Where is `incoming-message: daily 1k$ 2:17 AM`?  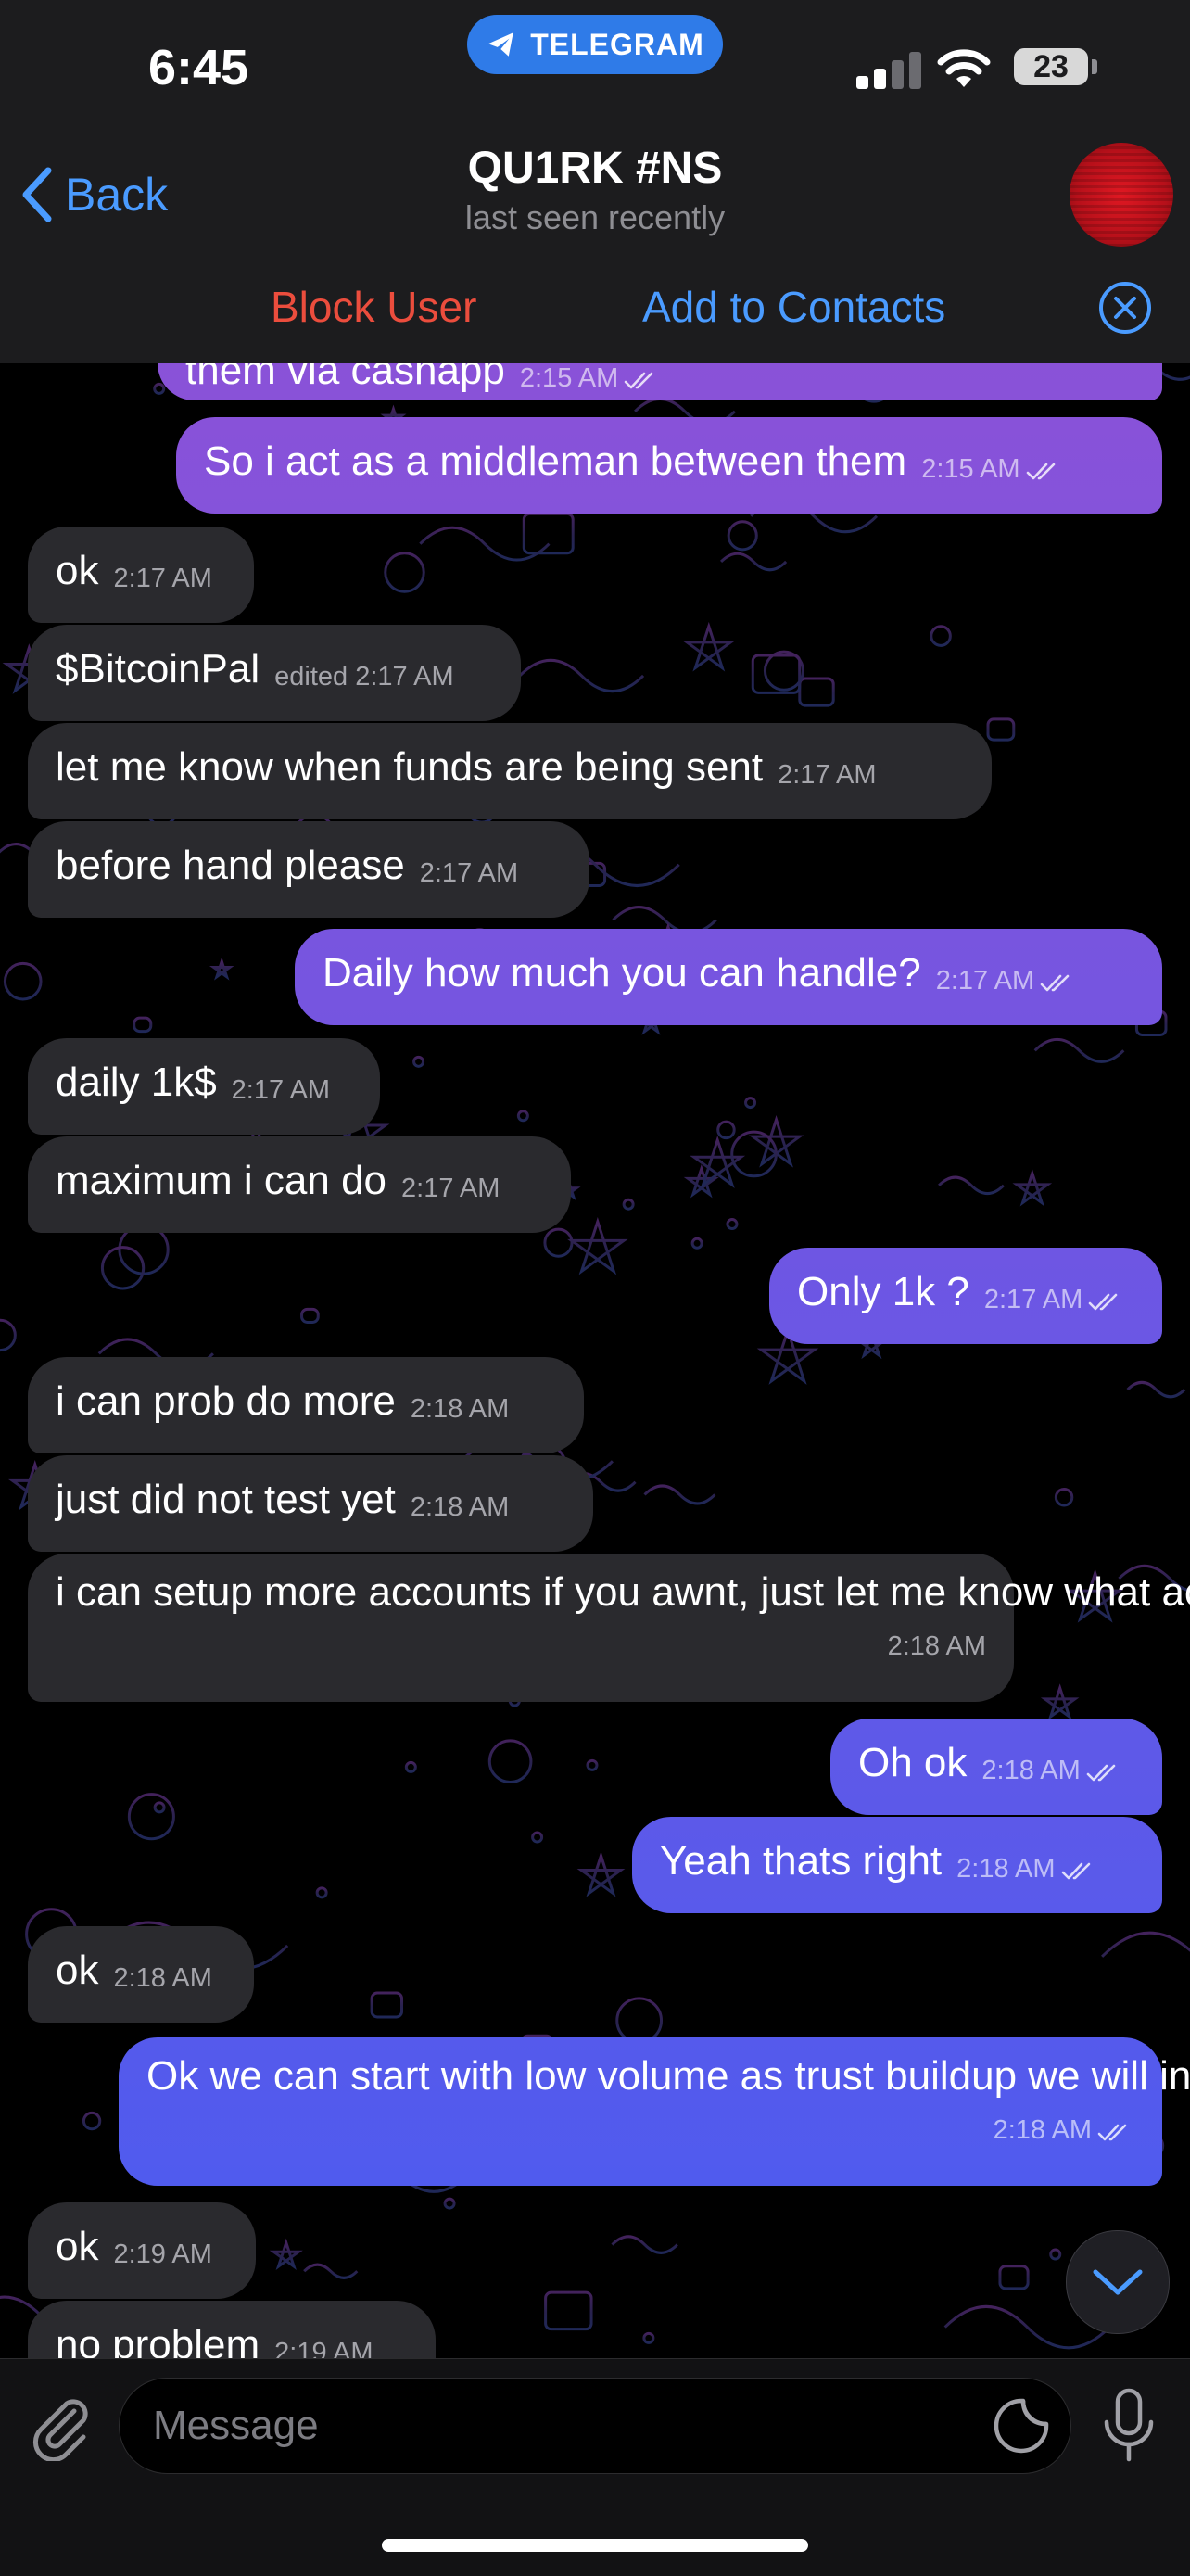
incoming-message: daily 1k$ 2:17 AM is located at coordinates (204, 1086).